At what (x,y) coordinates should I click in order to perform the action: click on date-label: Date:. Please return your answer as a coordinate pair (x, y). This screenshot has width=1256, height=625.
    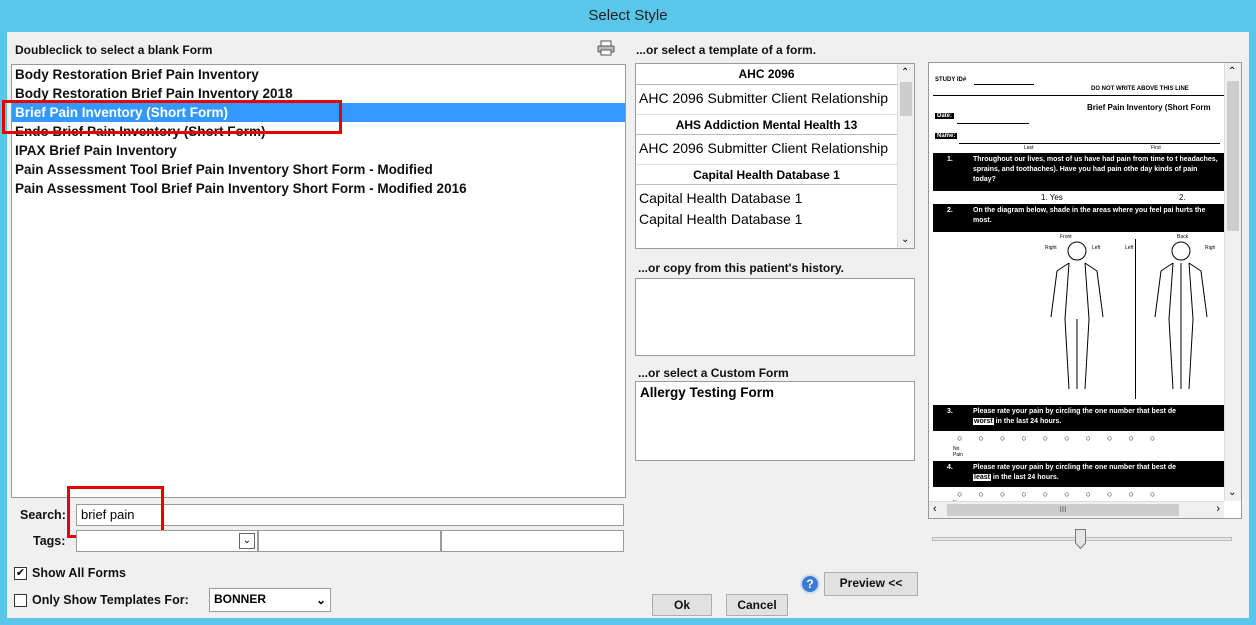
    Looking at the image, I should click on (945, 116).